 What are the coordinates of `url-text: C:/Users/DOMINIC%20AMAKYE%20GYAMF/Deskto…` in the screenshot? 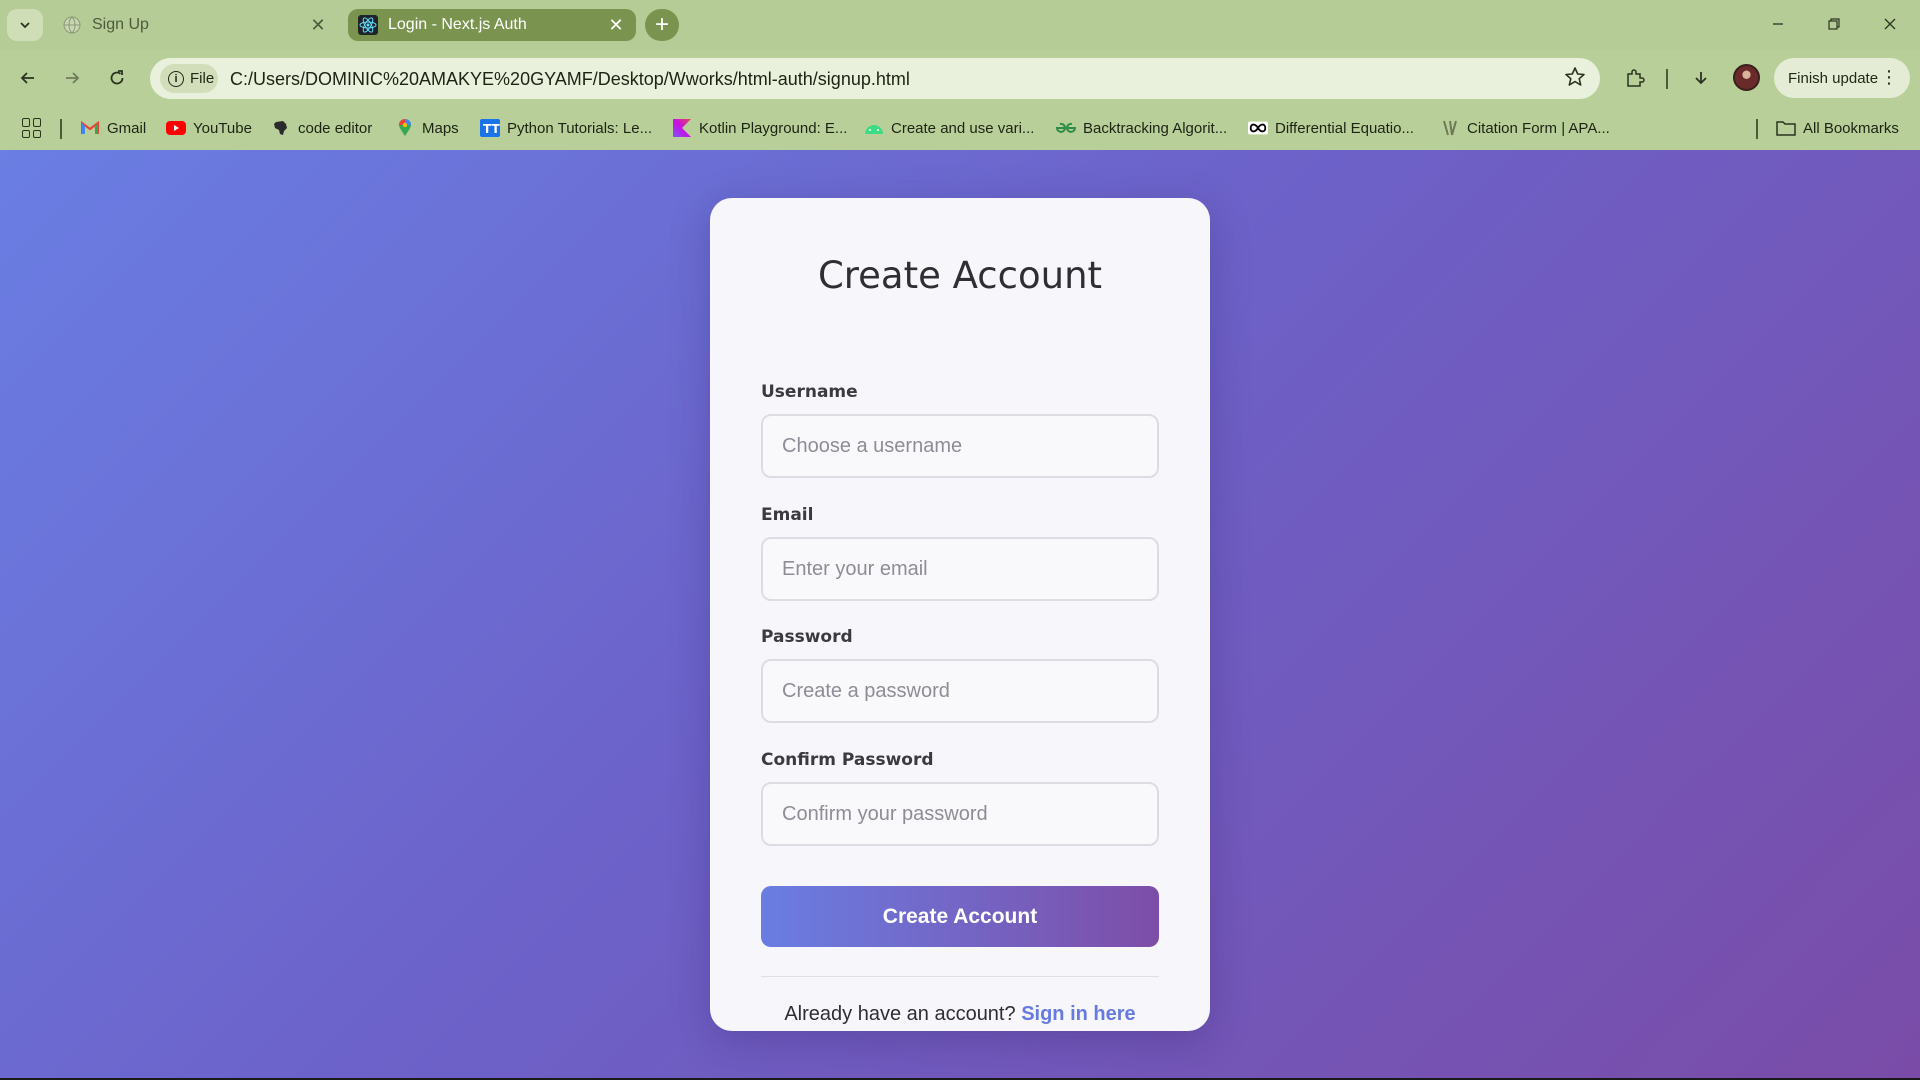 It's located at (570, 79).